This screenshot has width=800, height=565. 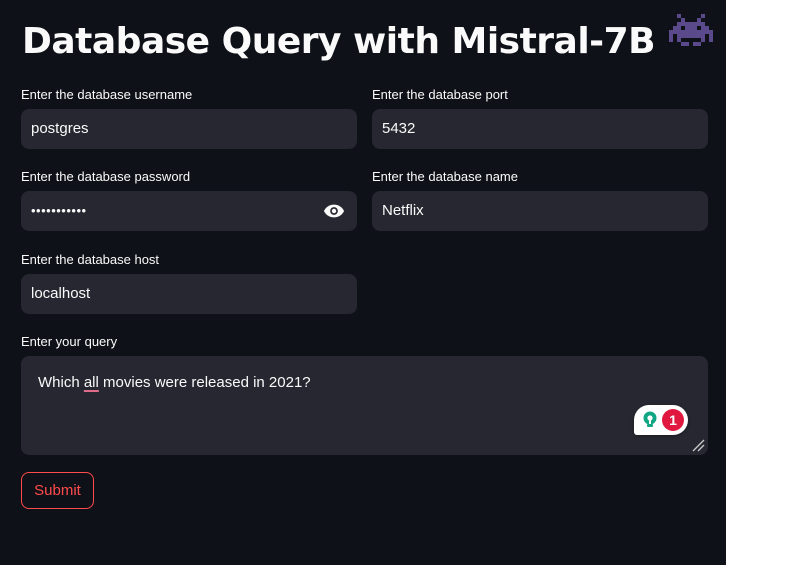 What do you see at coordinates (61, 382) in the screenshot?
I see `query-text-before: Which` at bounding box center [61, 382].